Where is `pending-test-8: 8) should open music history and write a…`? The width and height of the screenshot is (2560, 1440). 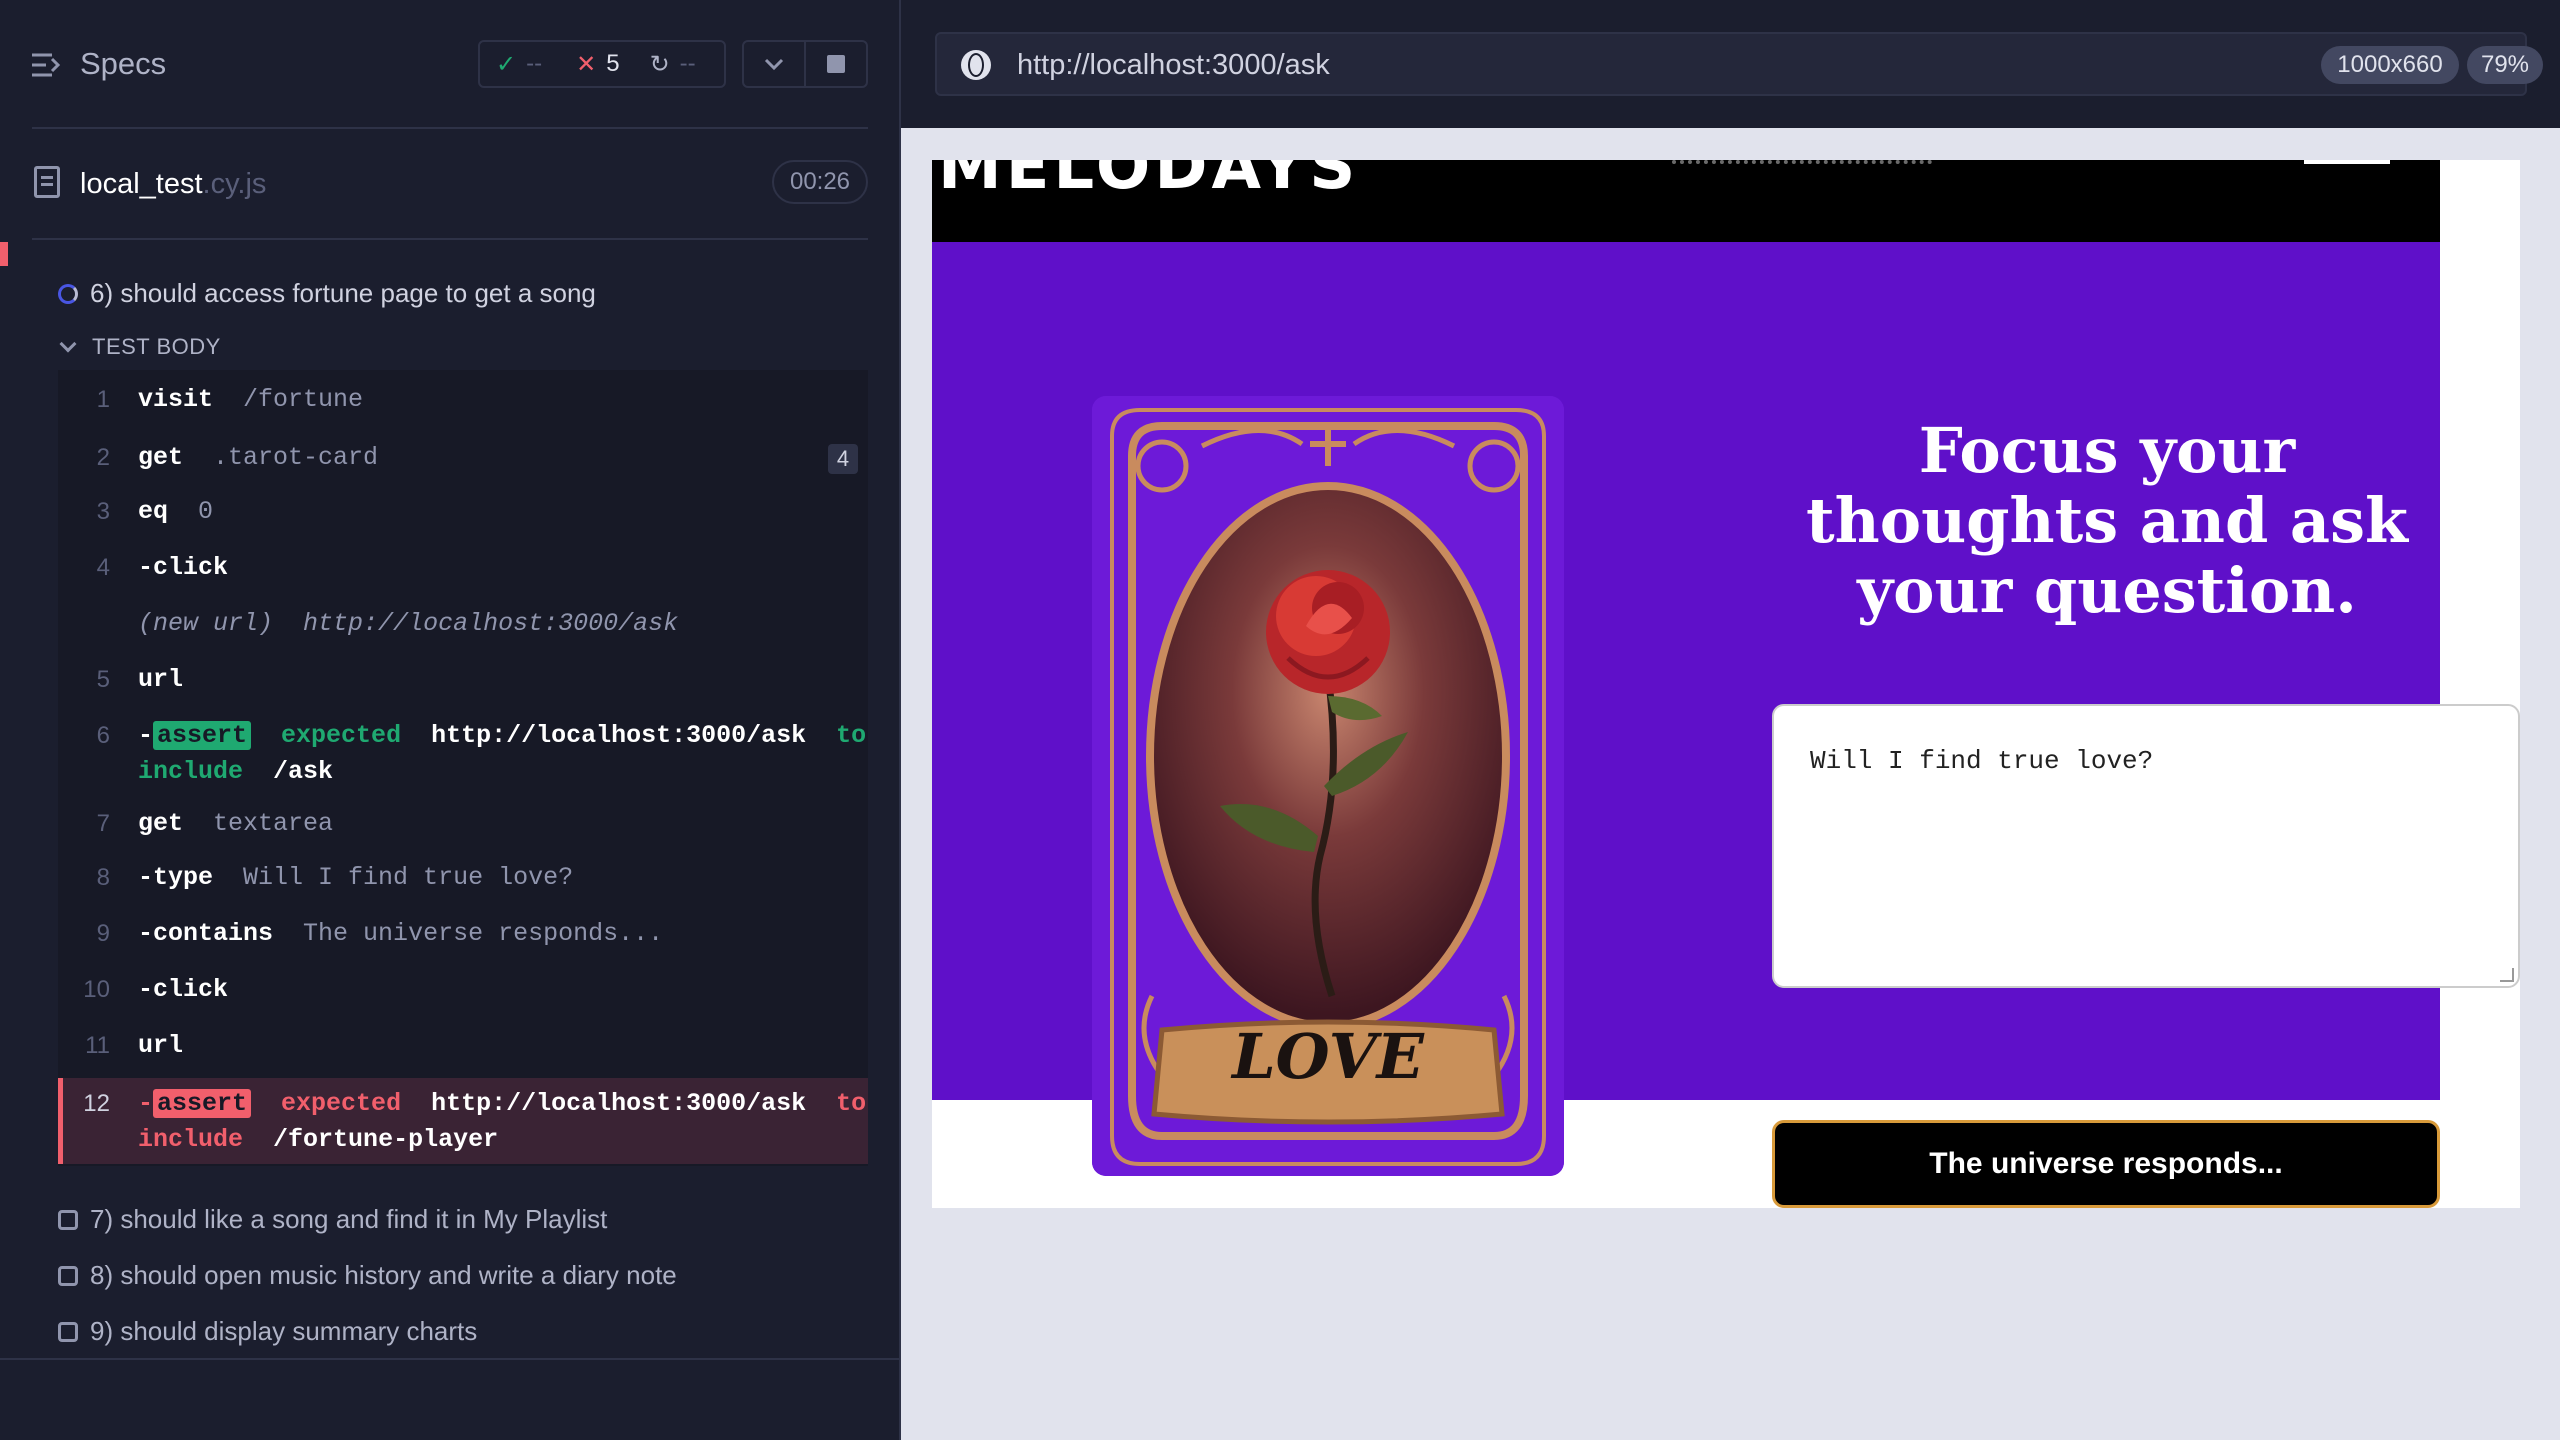 pending-test-8: 8) should open music history and write a… is located at coordinates (367, 1275).